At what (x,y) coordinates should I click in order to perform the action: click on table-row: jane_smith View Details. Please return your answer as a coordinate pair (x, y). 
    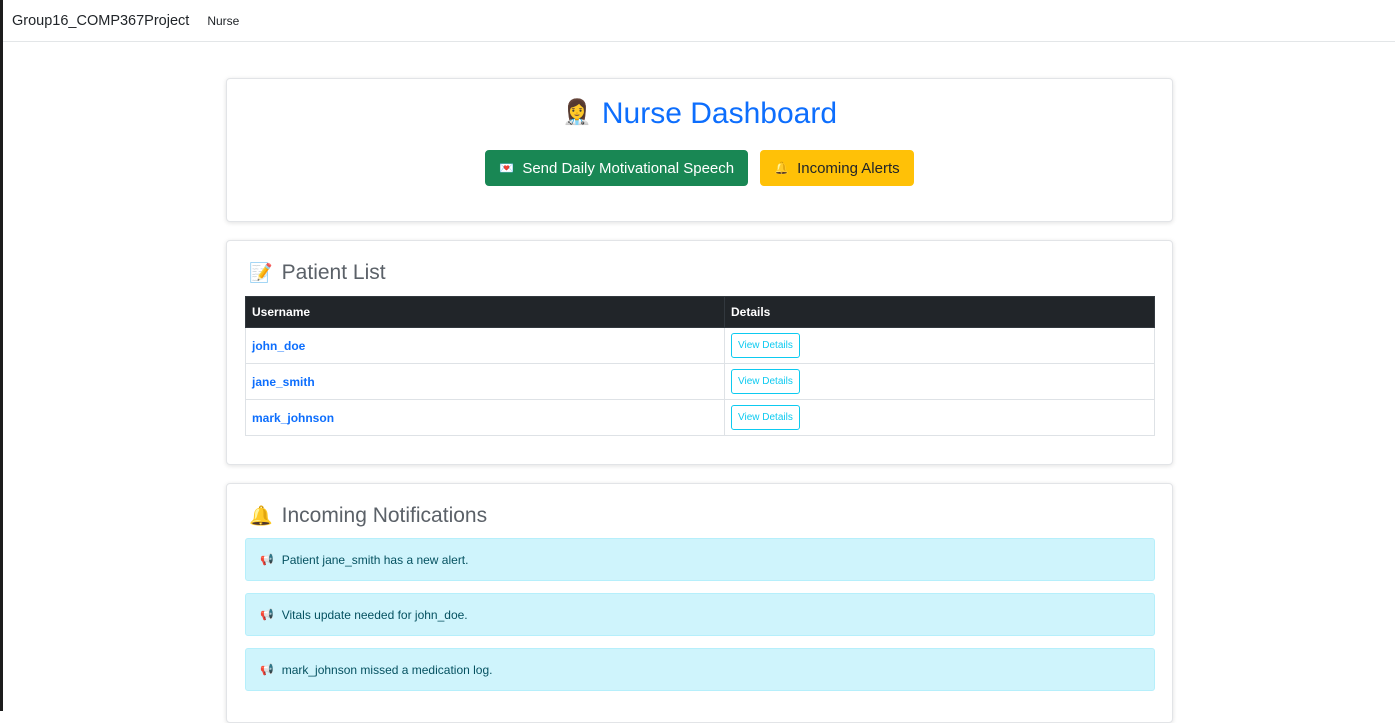
    Looking at the image, I should click on (700, 381).